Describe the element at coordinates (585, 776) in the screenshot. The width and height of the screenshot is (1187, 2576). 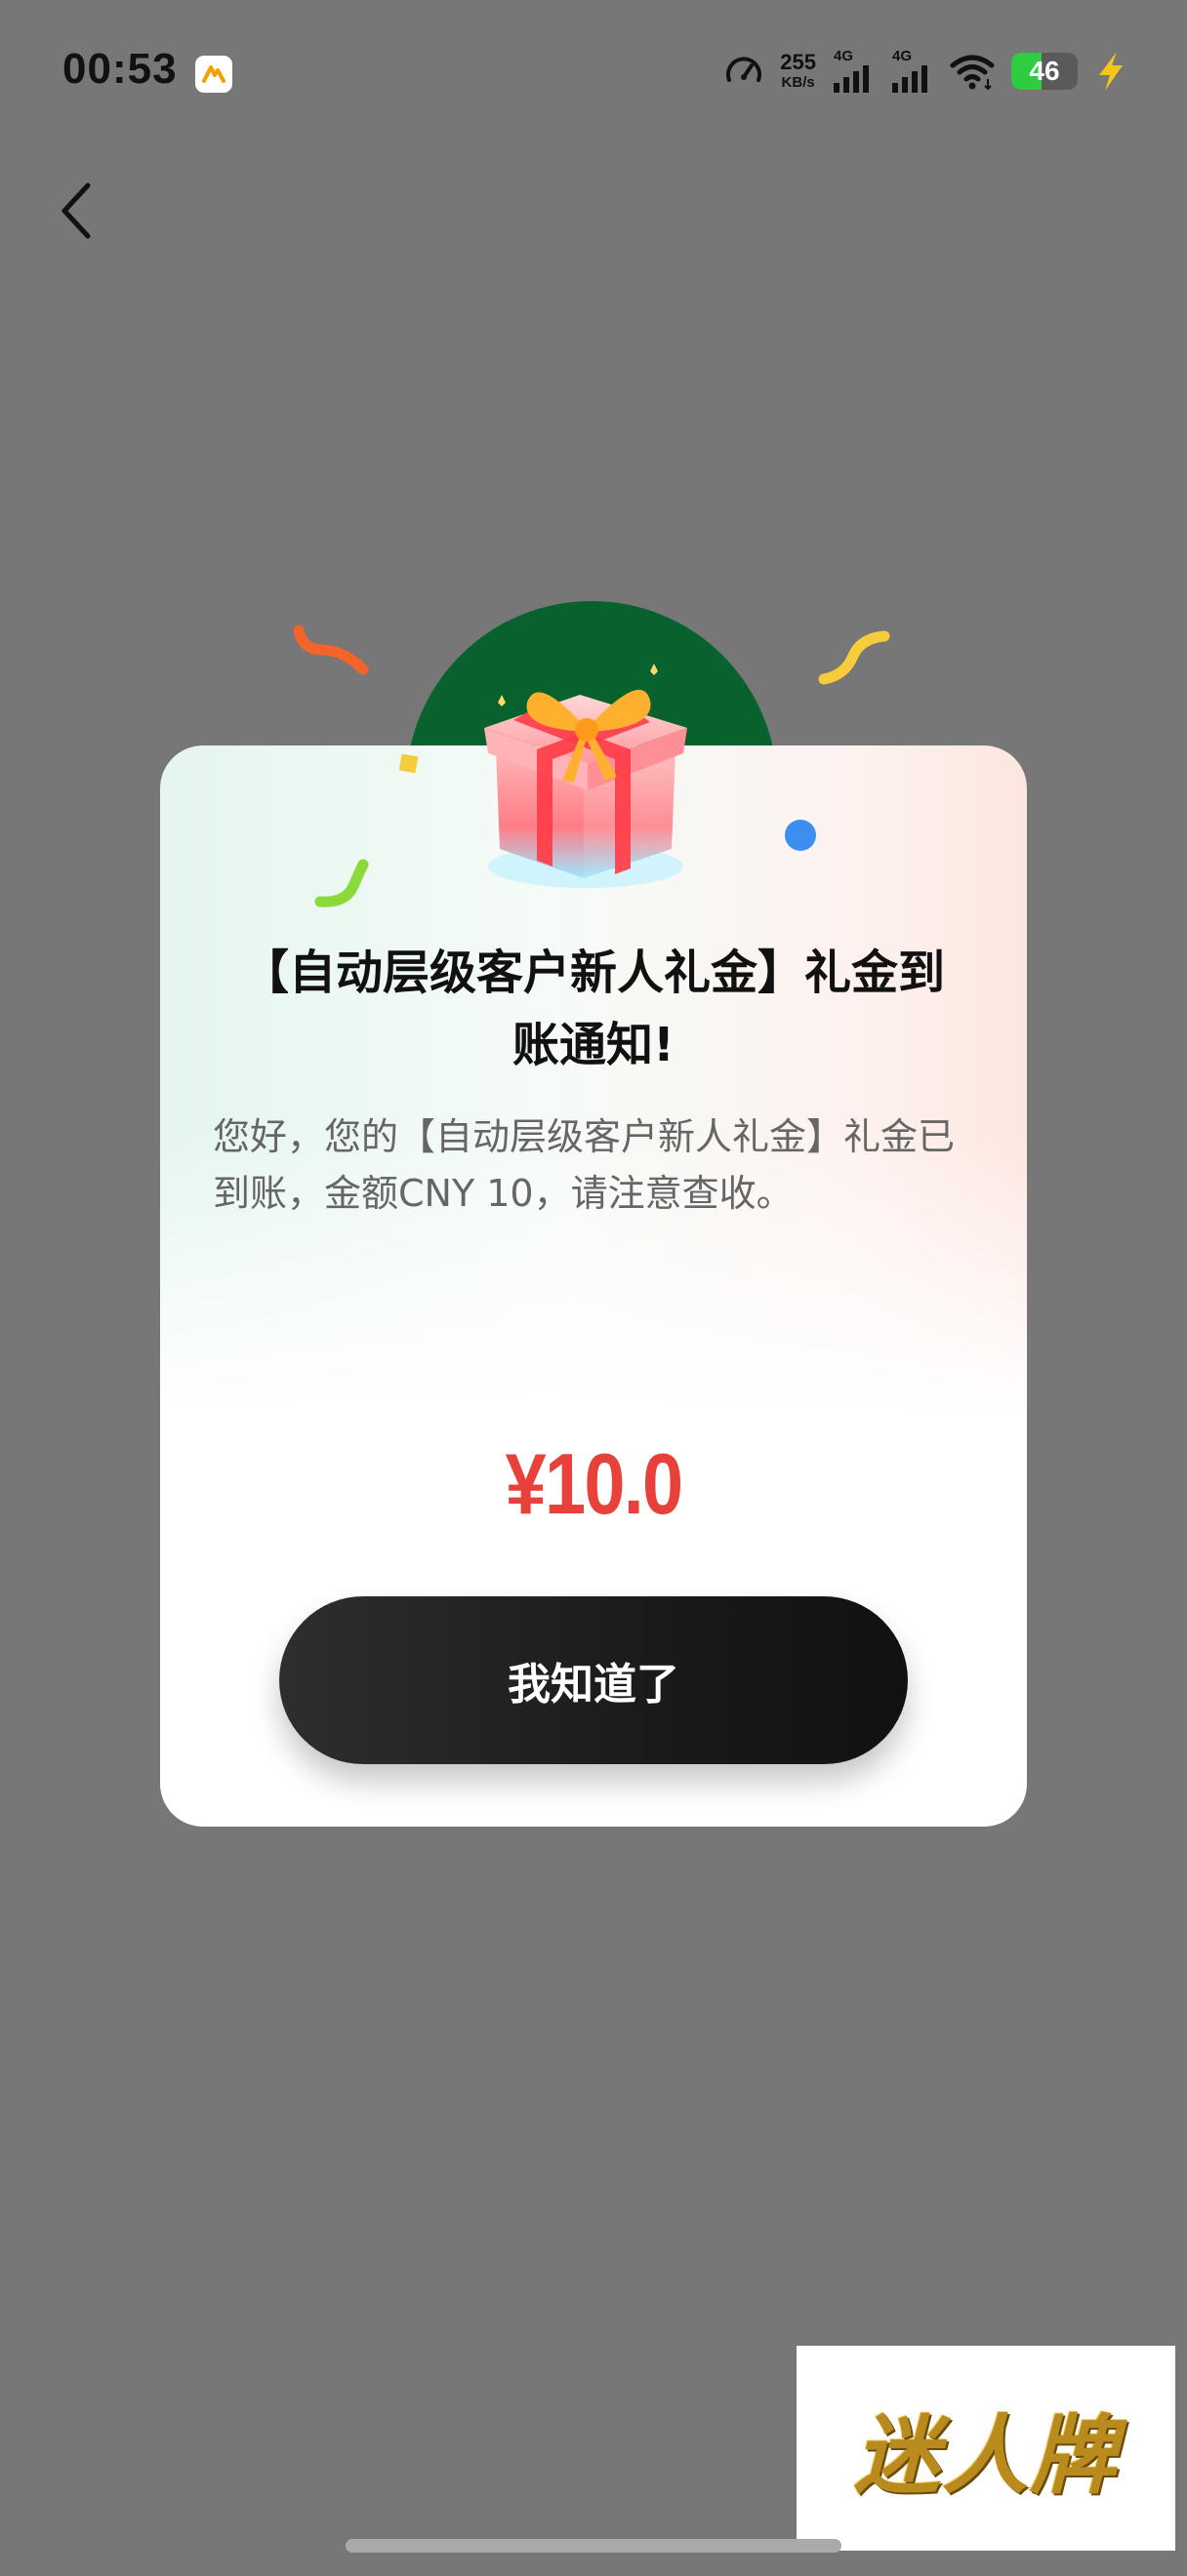
I see `gift-box-icon` at that location.